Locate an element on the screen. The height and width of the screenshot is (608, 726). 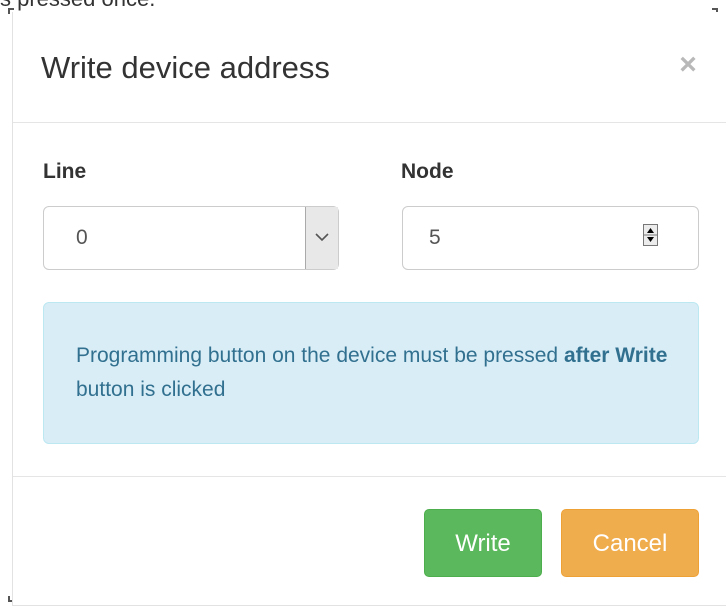
chevron-down-icon is located at coordinates (322, 237).